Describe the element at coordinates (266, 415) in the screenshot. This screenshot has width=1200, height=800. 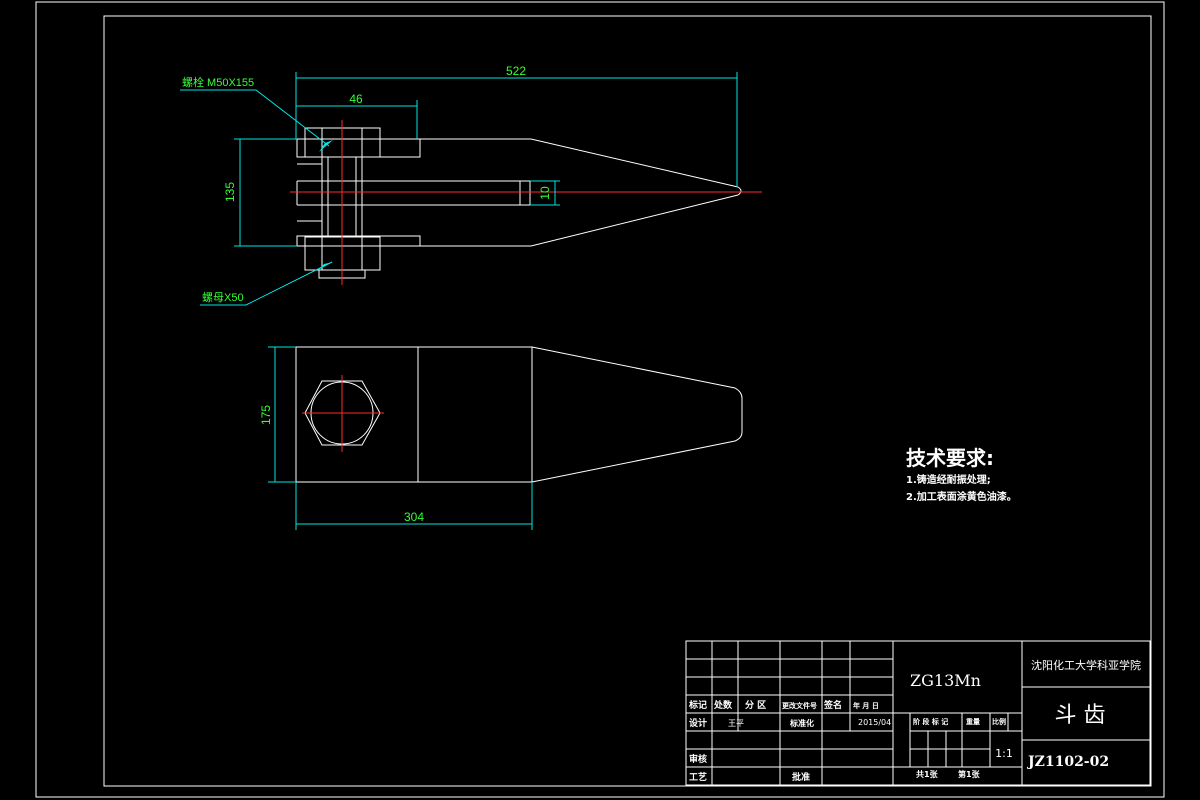
I see `dim-175: 175` at that location.